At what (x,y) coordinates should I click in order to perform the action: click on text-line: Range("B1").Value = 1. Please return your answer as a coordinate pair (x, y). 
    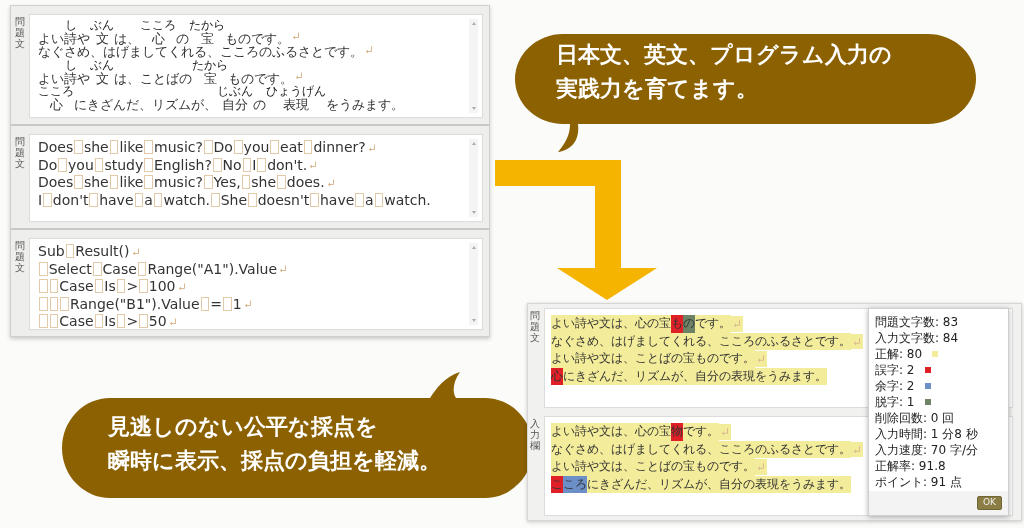
    Looking at the image, I should click on (140, 304).